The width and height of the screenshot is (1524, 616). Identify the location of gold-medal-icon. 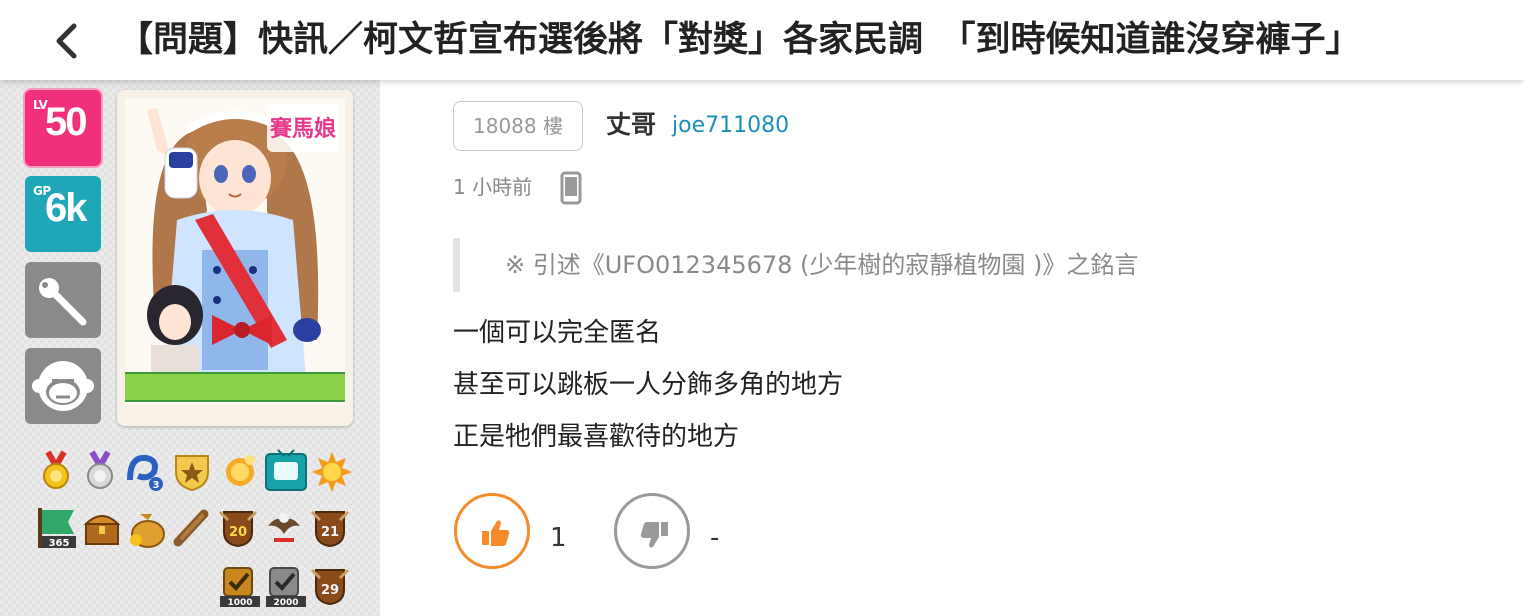
(56, 471).